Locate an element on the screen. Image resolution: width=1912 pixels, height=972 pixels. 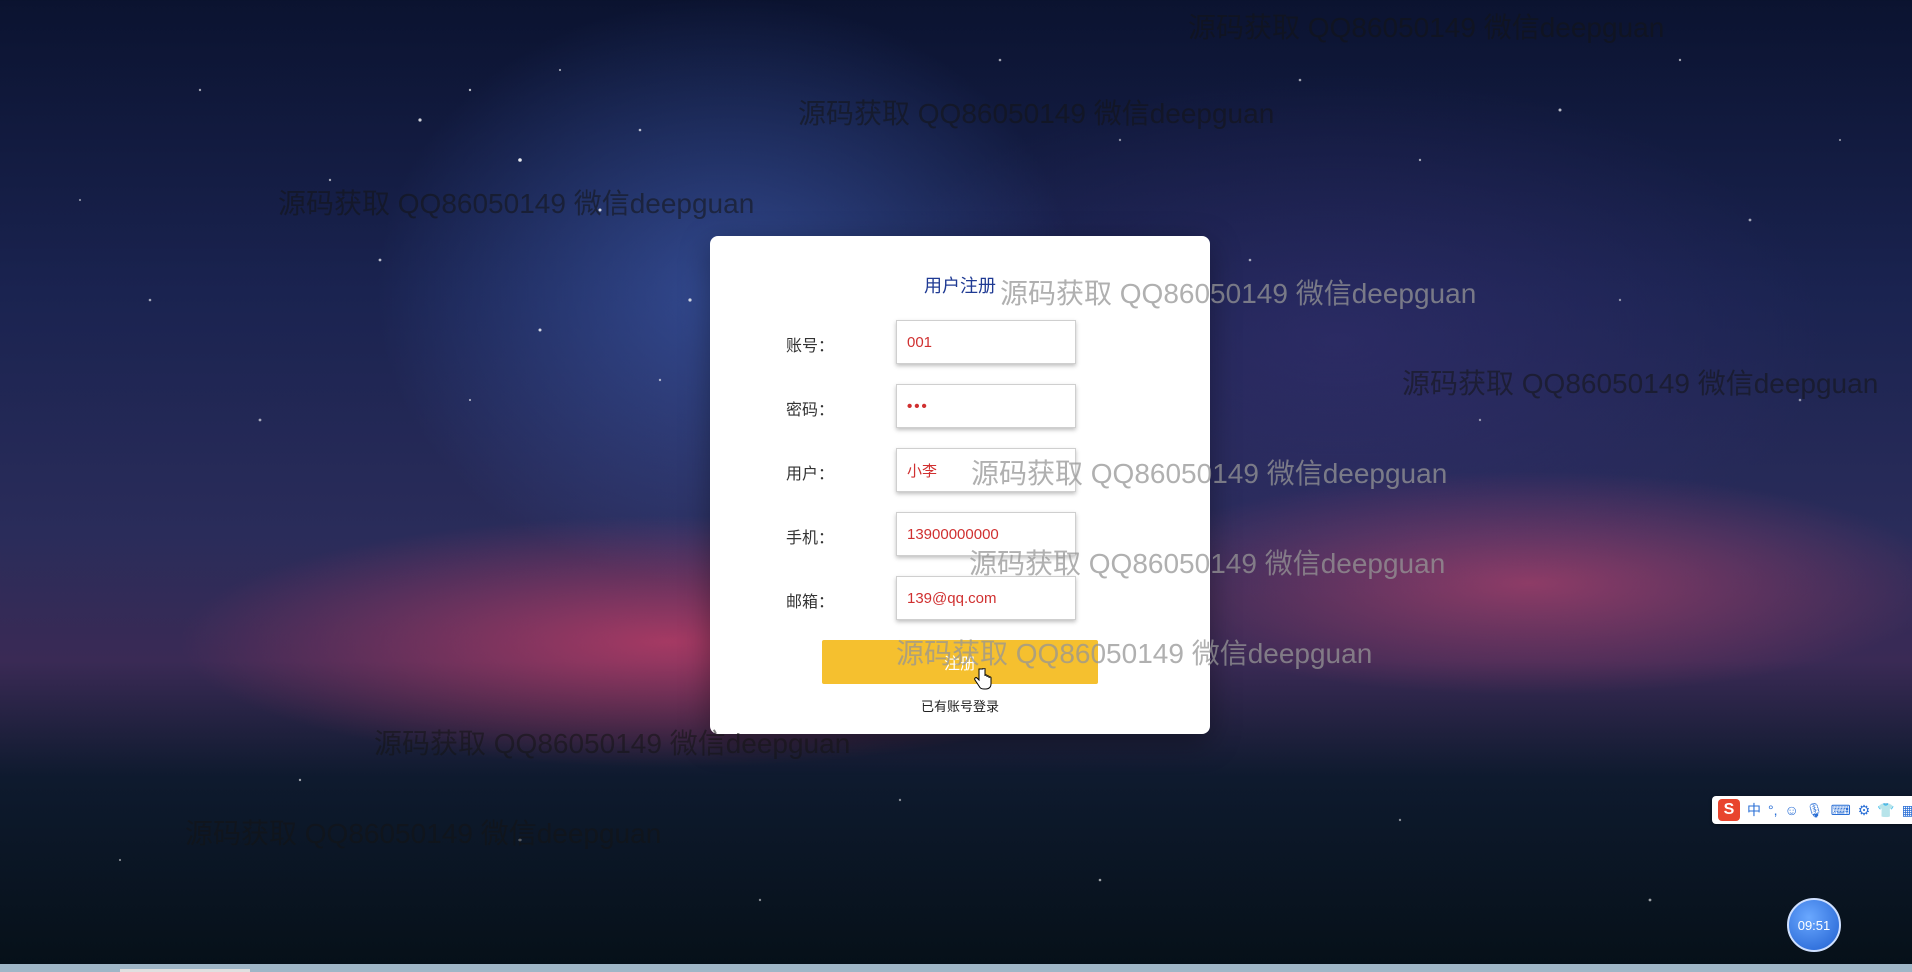
username-label: 用户： is located at coordinates (810, 474).